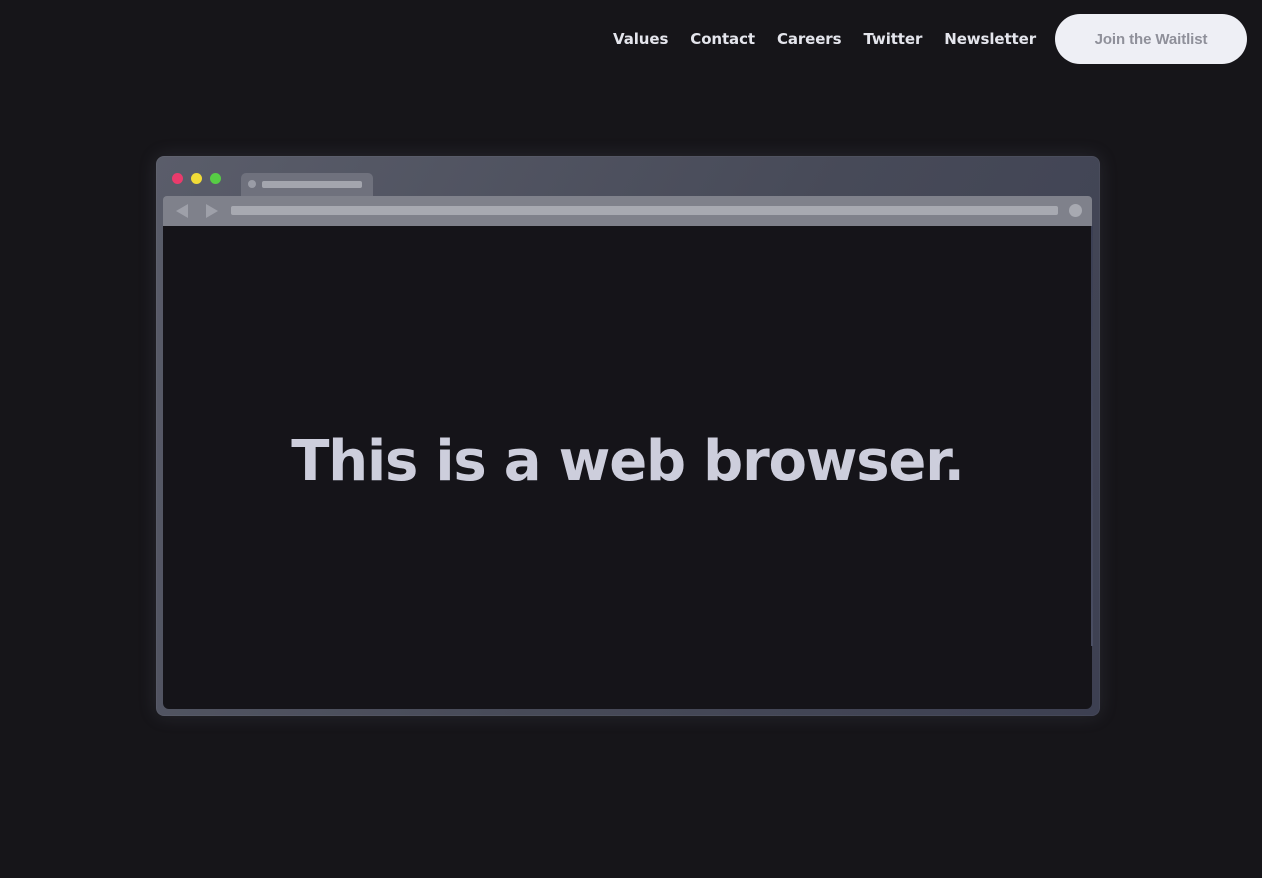 This screenshot has width=1262, height=878. Describe the element at coordinates (1151, 39) in the screenshot. I see `join-waitlist-button: Join the Waitlist` at that location.